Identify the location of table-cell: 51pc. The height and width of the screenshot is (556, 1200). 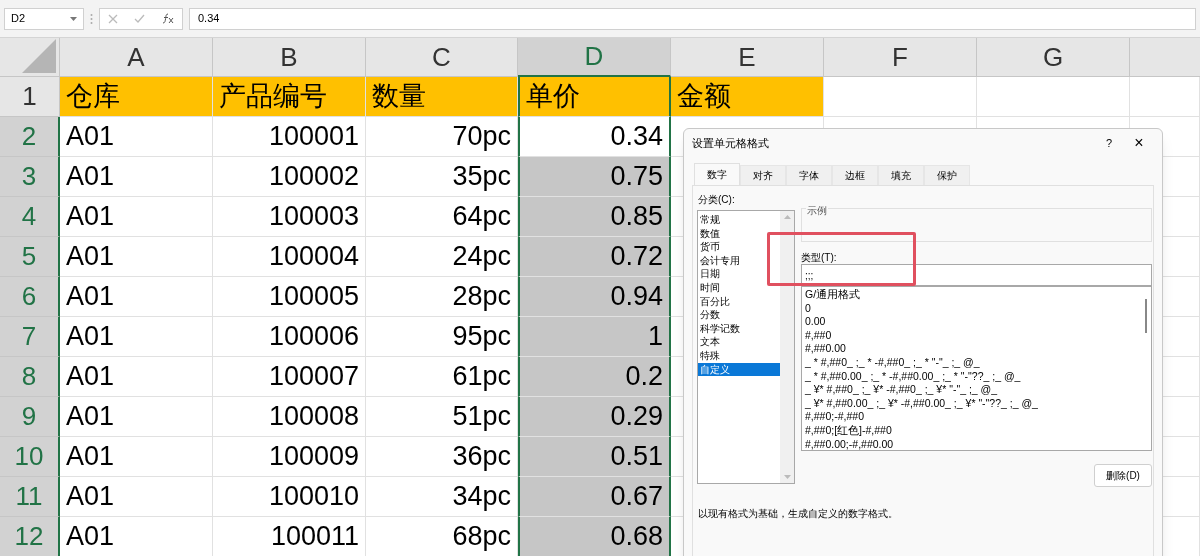
(442, 417).